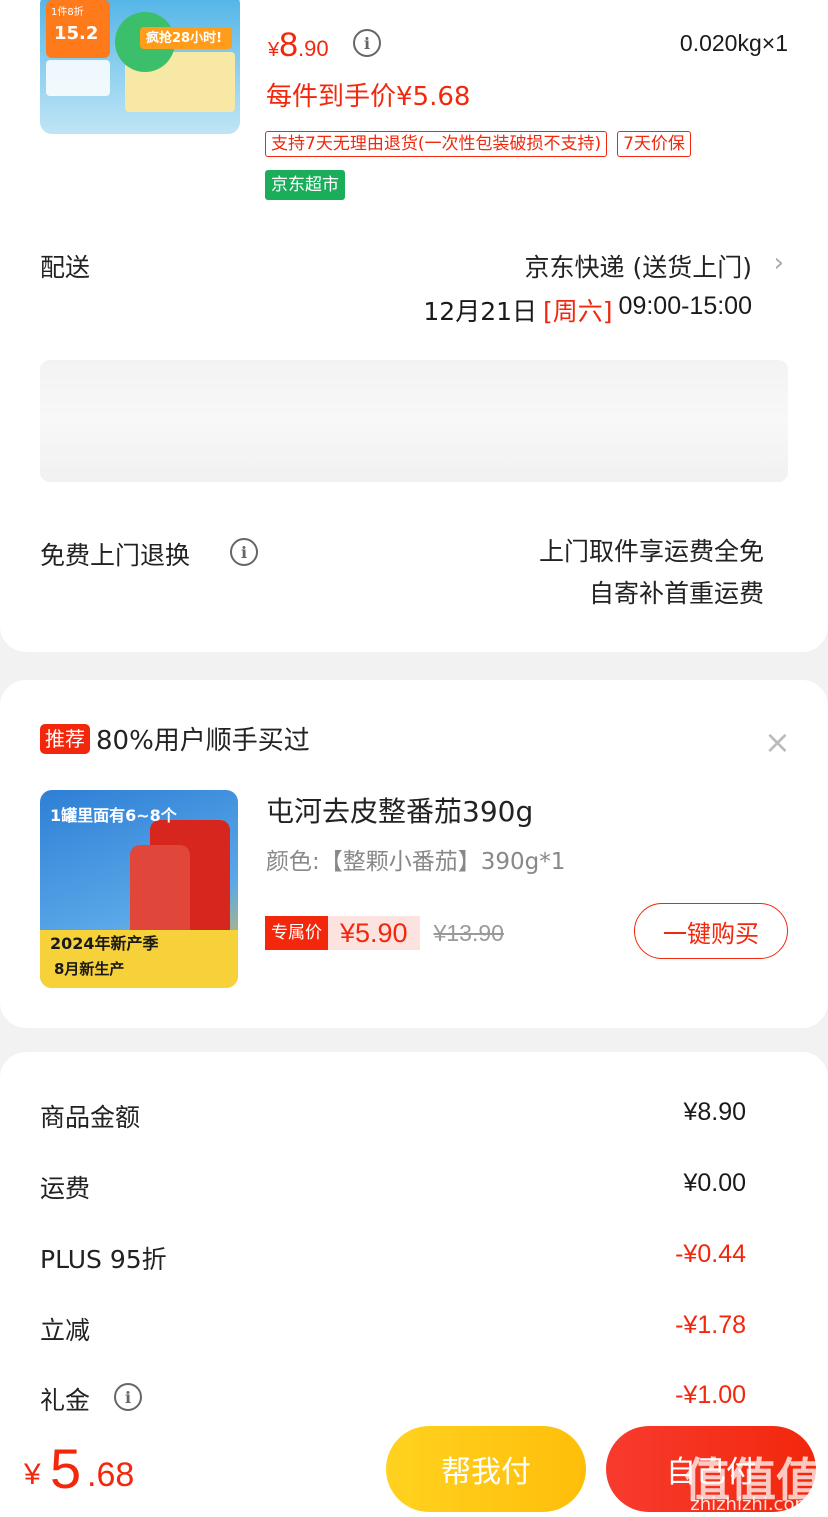 Image resolution: width=828 pixels, height=1517 pixels. Describe the element at coordinates (714, 1183) in the screenshot. I see `summary-value-shipping: ¥0.00` at that location.